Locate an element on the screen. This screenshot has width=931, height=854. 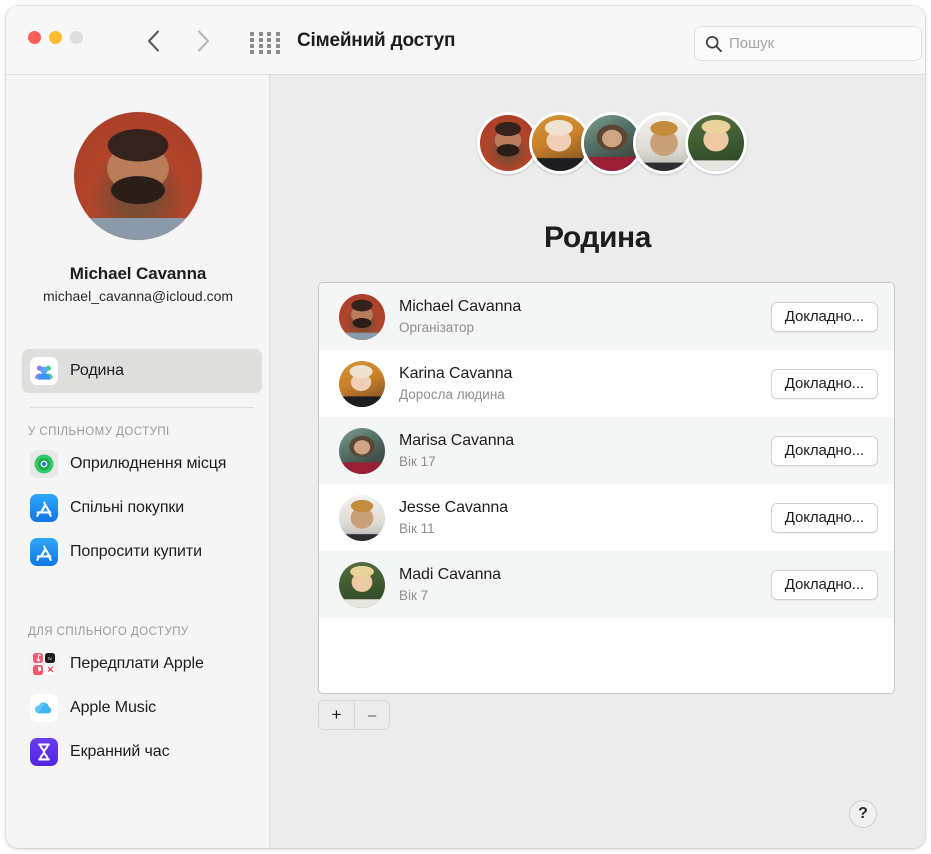
member-info: Madi Cavanna Вік 7 is located at coordinates (585, 585).